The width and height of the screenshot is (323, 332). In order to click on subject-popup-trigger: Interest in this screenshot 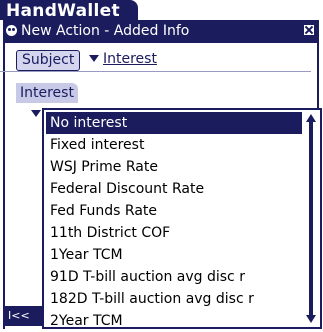, I will do `click(122, 59)`.